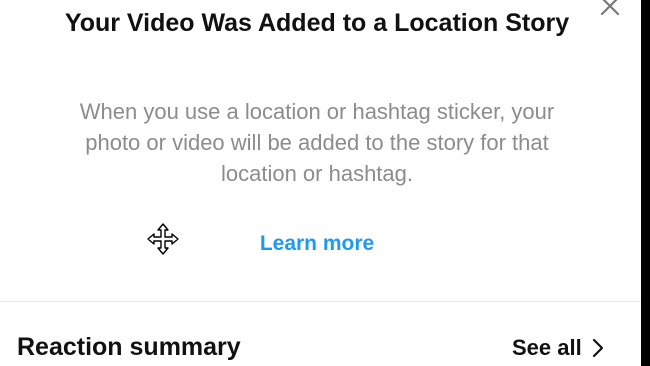 This screenshot has height=366, width=650. I want to click on see-all-button: See all, so click(558, 348).